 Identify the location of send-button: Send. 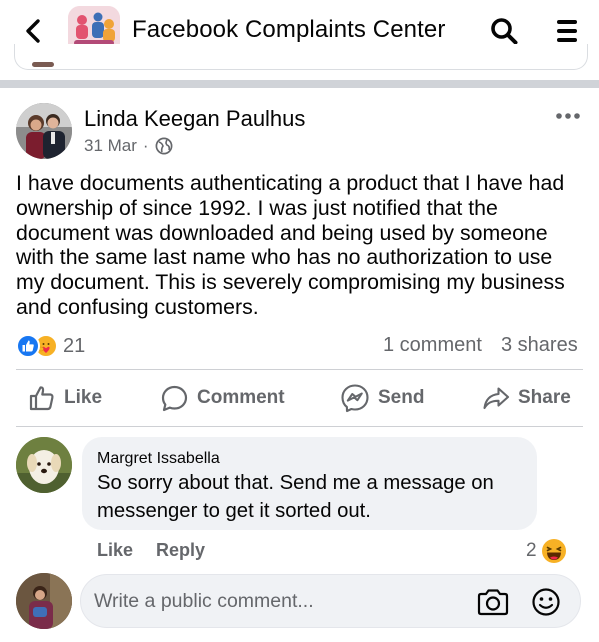
(382, 398).